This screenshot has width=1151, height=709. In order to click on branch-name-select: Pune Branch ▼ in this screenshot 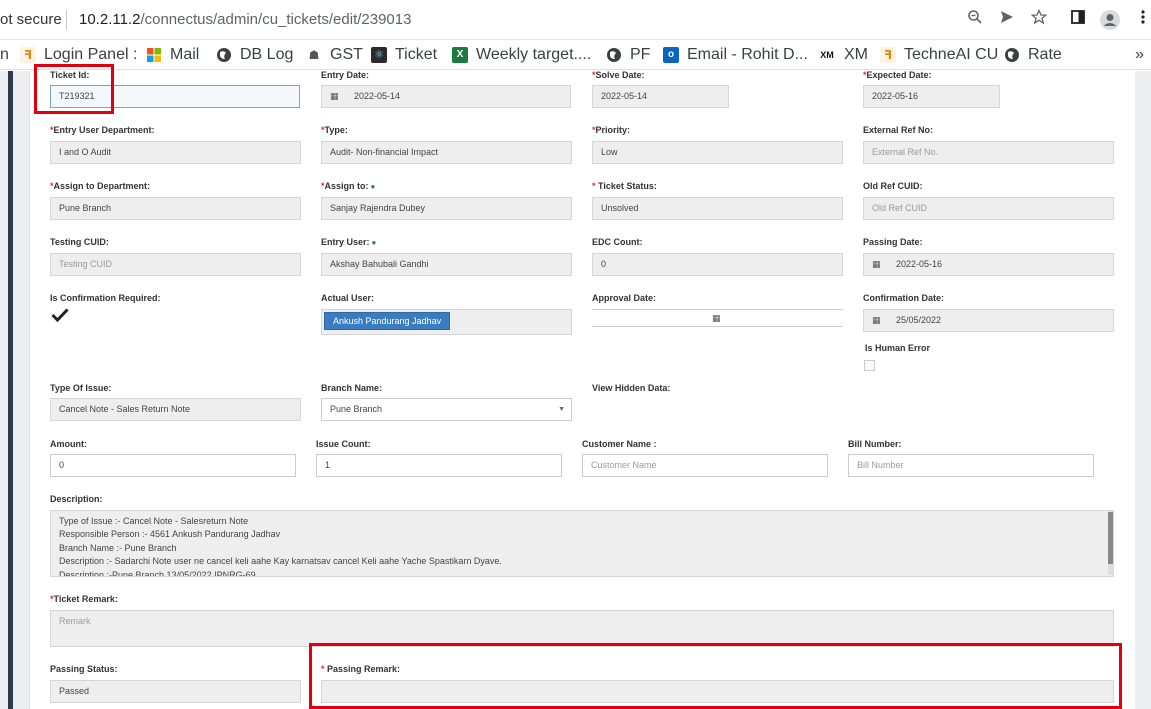, I will do `click(446, 409)`.